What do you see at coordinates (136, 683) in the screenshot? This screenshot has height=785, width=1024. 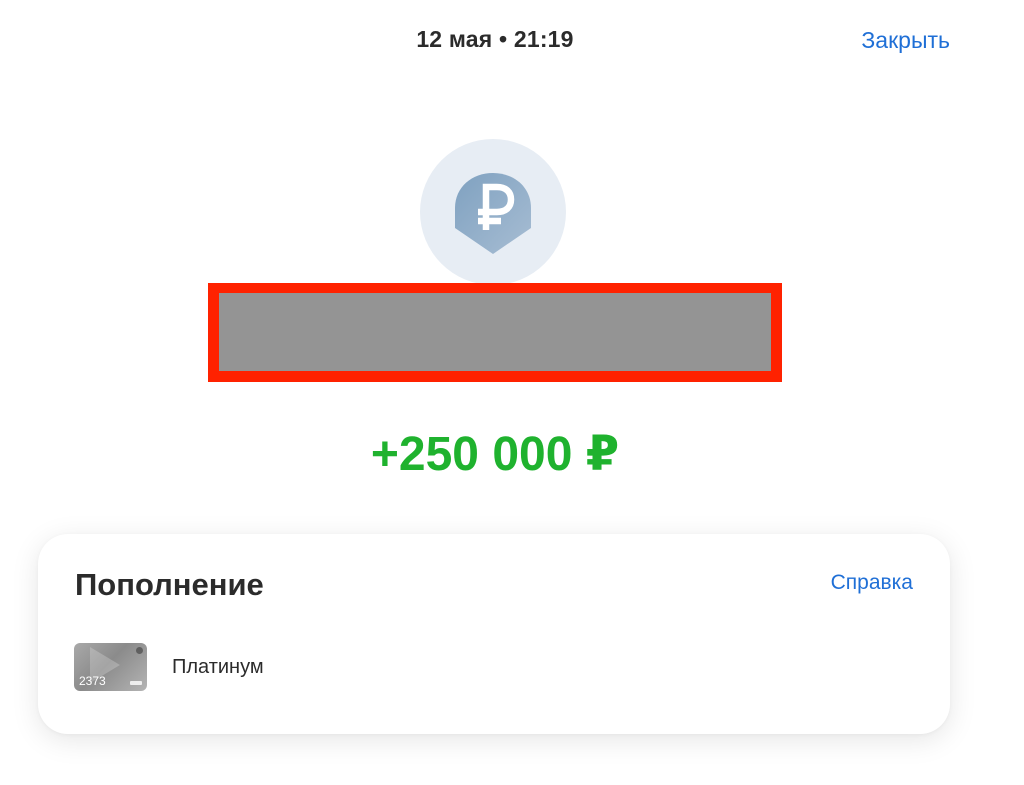 I see `card-brand-mark` at bounding box center [136, 683].